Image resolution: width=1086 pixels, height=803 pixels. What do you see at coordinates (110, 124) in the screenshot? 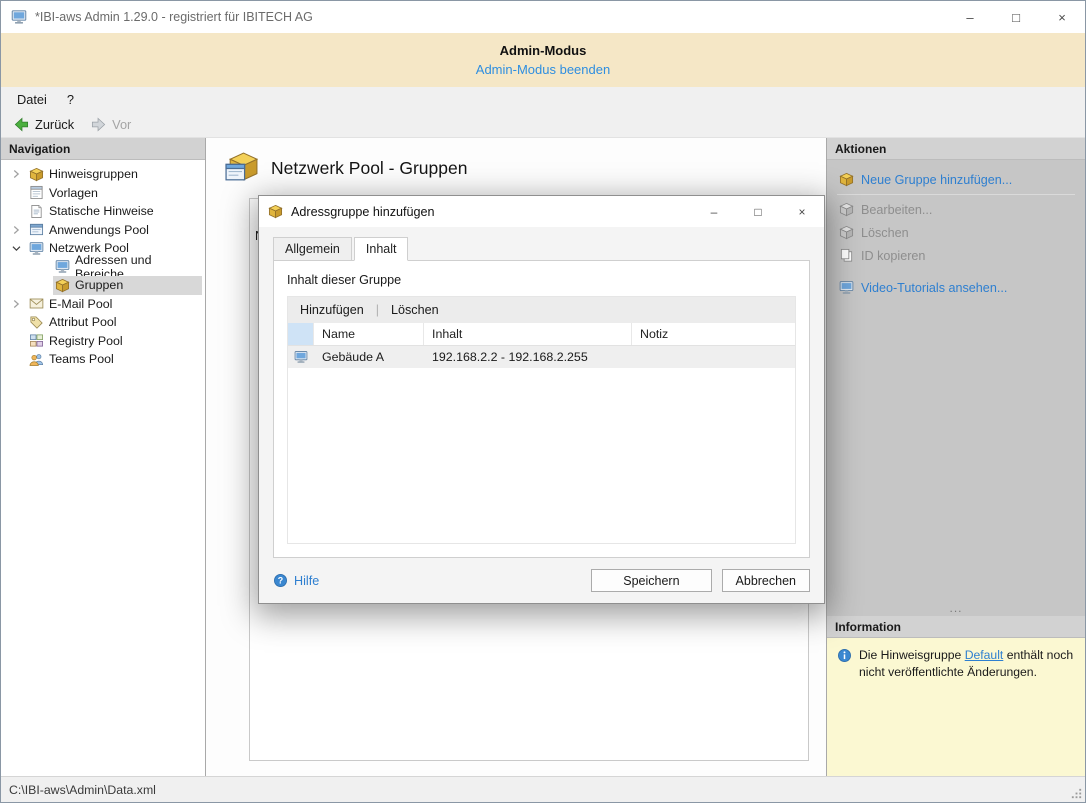
I see `forward-button: Vor` at bounding box center [110, 124].